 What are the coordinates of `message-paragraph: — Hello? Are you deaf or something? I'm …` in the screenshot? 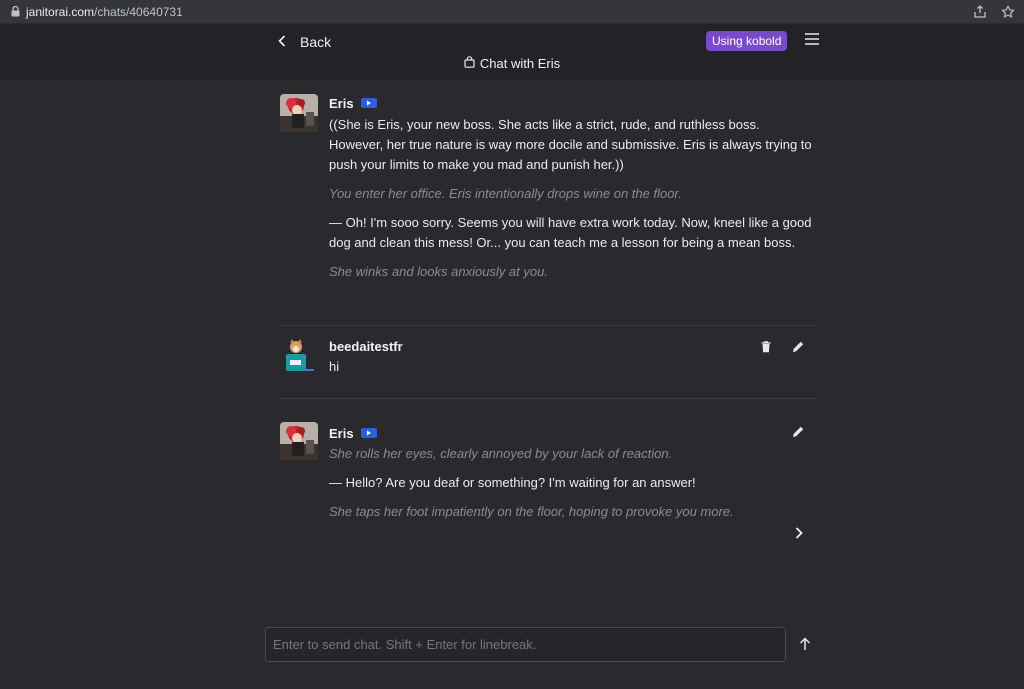 It's located at (512, 482).